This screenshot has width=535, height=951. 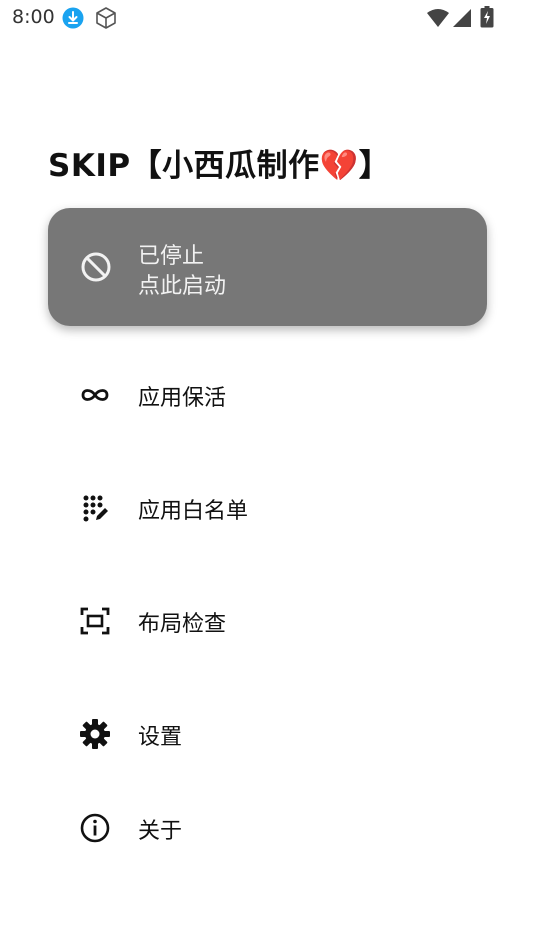 What do you see at coordinates (95, 734) in the screenshot?
I see `gear-icon` at bounding box center [95, 734].